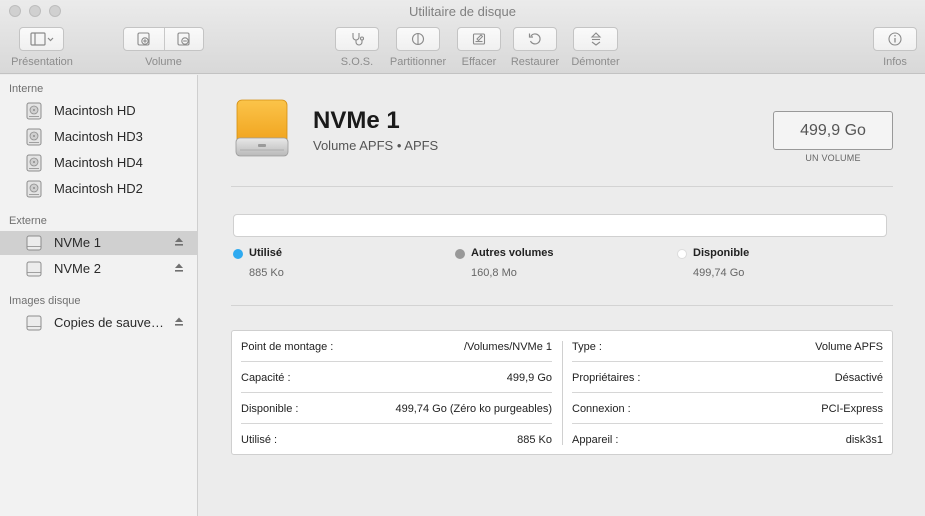 This screenshot has height=516, width=925. Describe the element at coordinates (833, 130) in the screenshot. I see `volume-size-box: 499,9 Go` at that location.